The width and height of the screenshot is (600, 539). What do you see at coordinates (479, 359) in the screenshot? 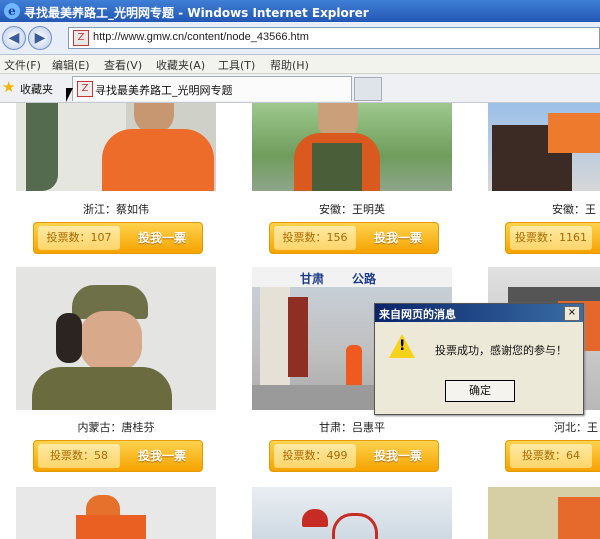
I see `message-dialog: 来自网页的消息 × ! 投票成功，感谢您的参与！ 确定` at bounding box center [479, 359].